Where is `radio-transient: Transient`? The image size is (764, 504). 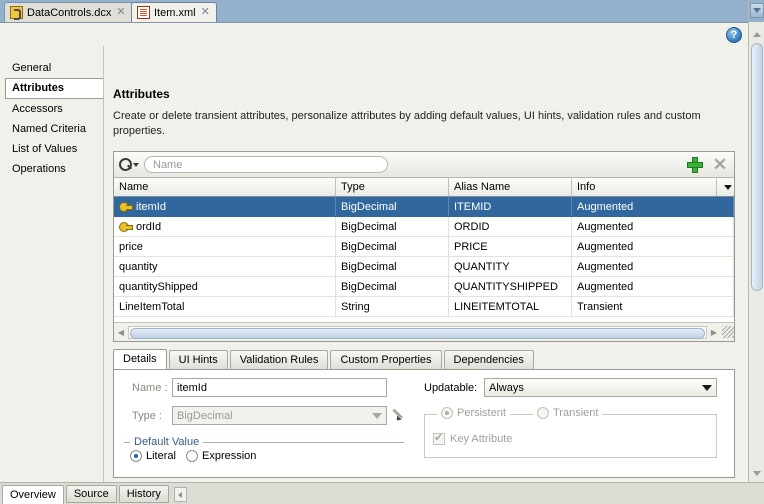
radio-transient: Transient is located at coordinates (568, 413).